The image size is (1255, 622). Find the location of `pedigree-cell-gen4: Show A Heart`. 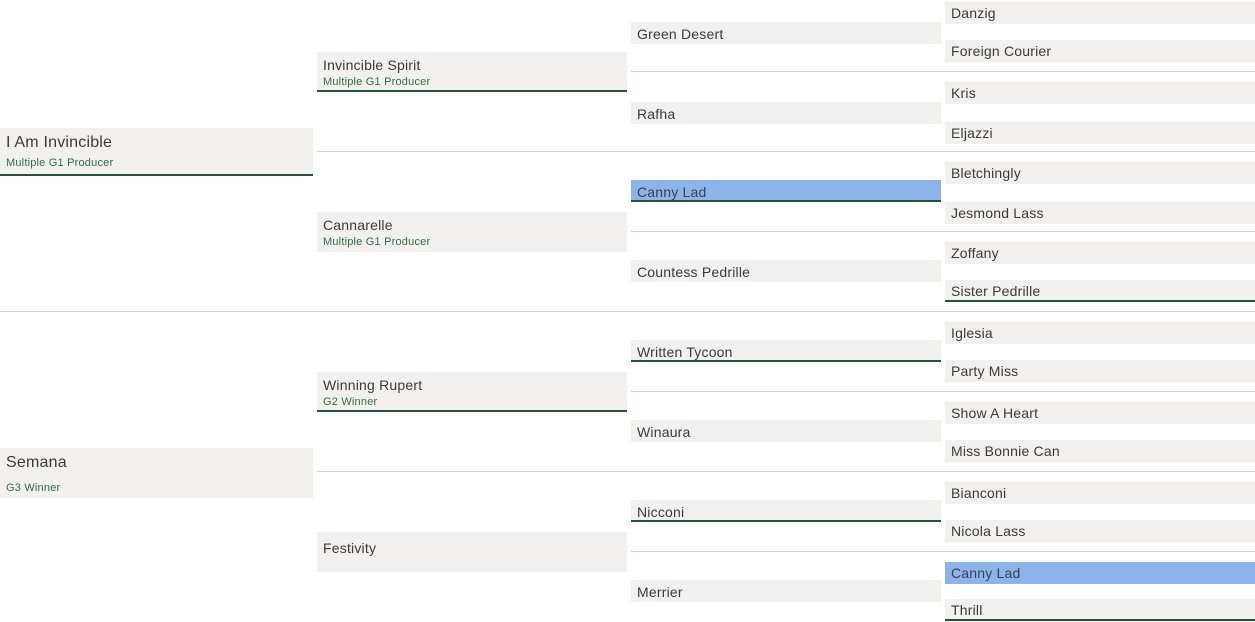

pedigree-cell-gen4: Show A Heart is located at coordinates (1100, 413).